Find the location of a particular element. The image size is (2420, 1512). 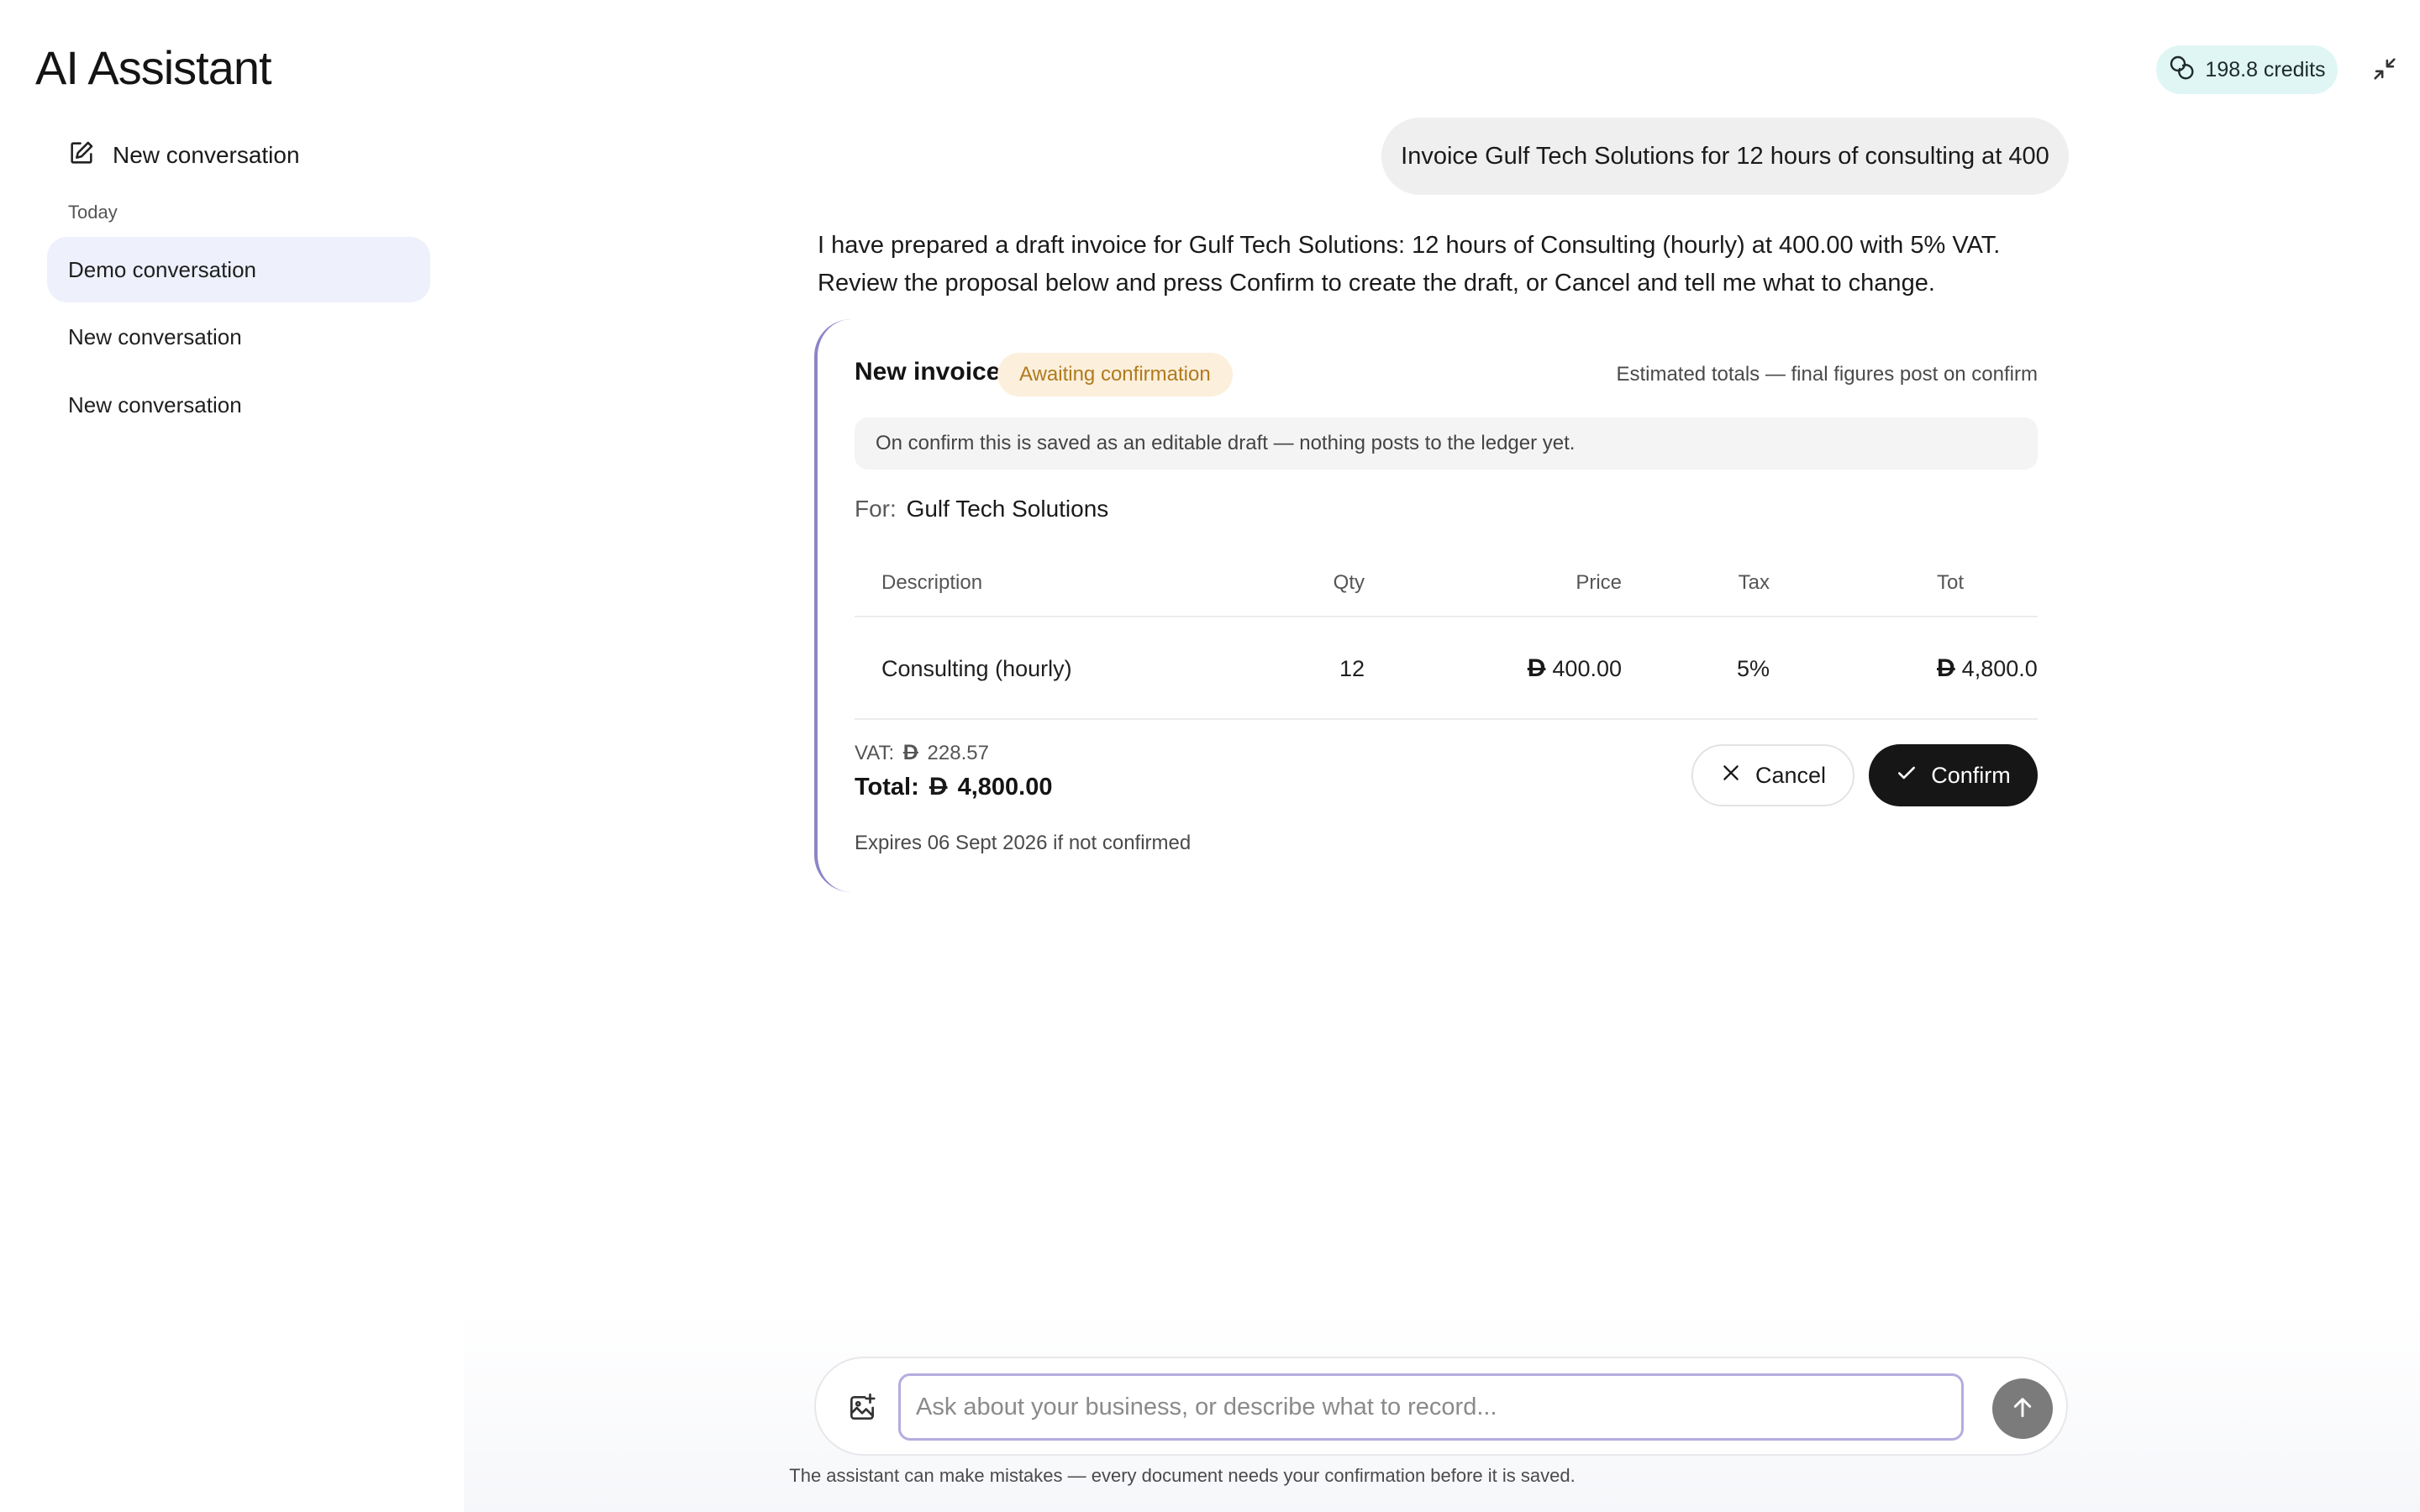

customer-label: For: is located at coordinates (876, 509).